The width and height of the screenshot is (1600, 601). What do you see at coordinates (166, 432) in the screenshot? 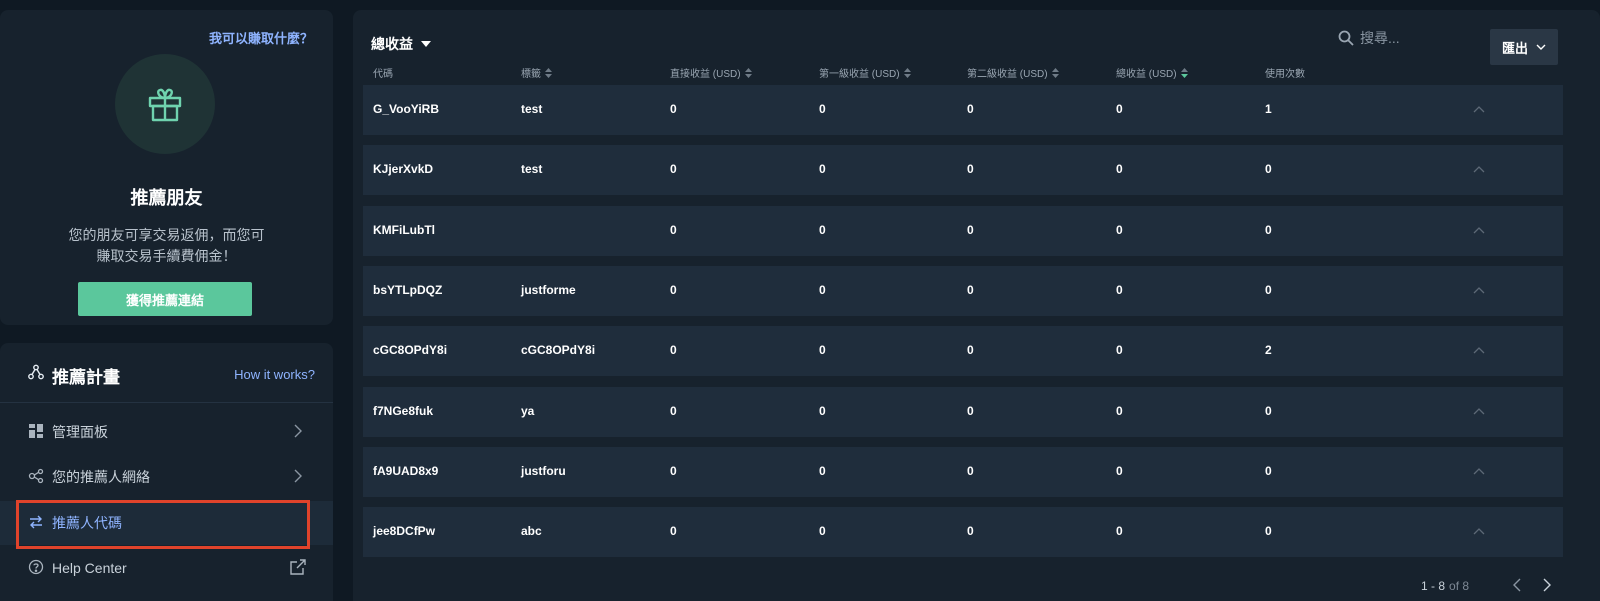
I see `sidebar-item-dashboard: 管理面板` at bounding box center [166, 432].